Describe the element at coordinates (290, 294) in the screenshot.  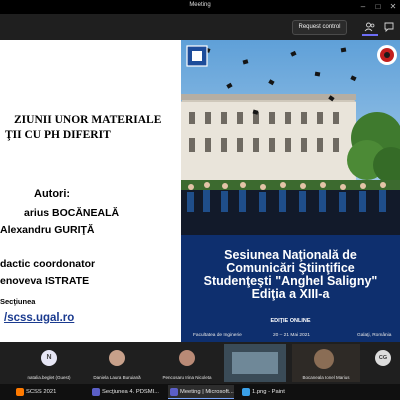
I see `poster-title-line4: Ediţia a XIII-a` at that location.